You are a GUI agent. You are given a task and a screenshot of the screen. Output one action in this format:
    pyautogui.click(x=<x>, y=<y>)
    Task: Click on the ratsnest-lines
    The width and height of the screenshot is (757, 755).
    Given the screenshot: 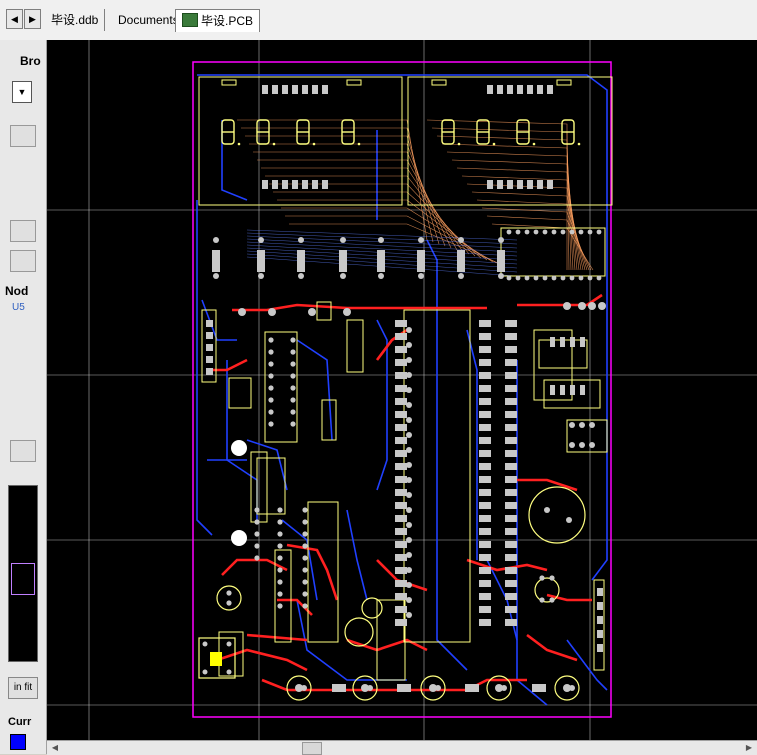 What is the action you would take?
    pyautogui.click(x=415, y=198)
    